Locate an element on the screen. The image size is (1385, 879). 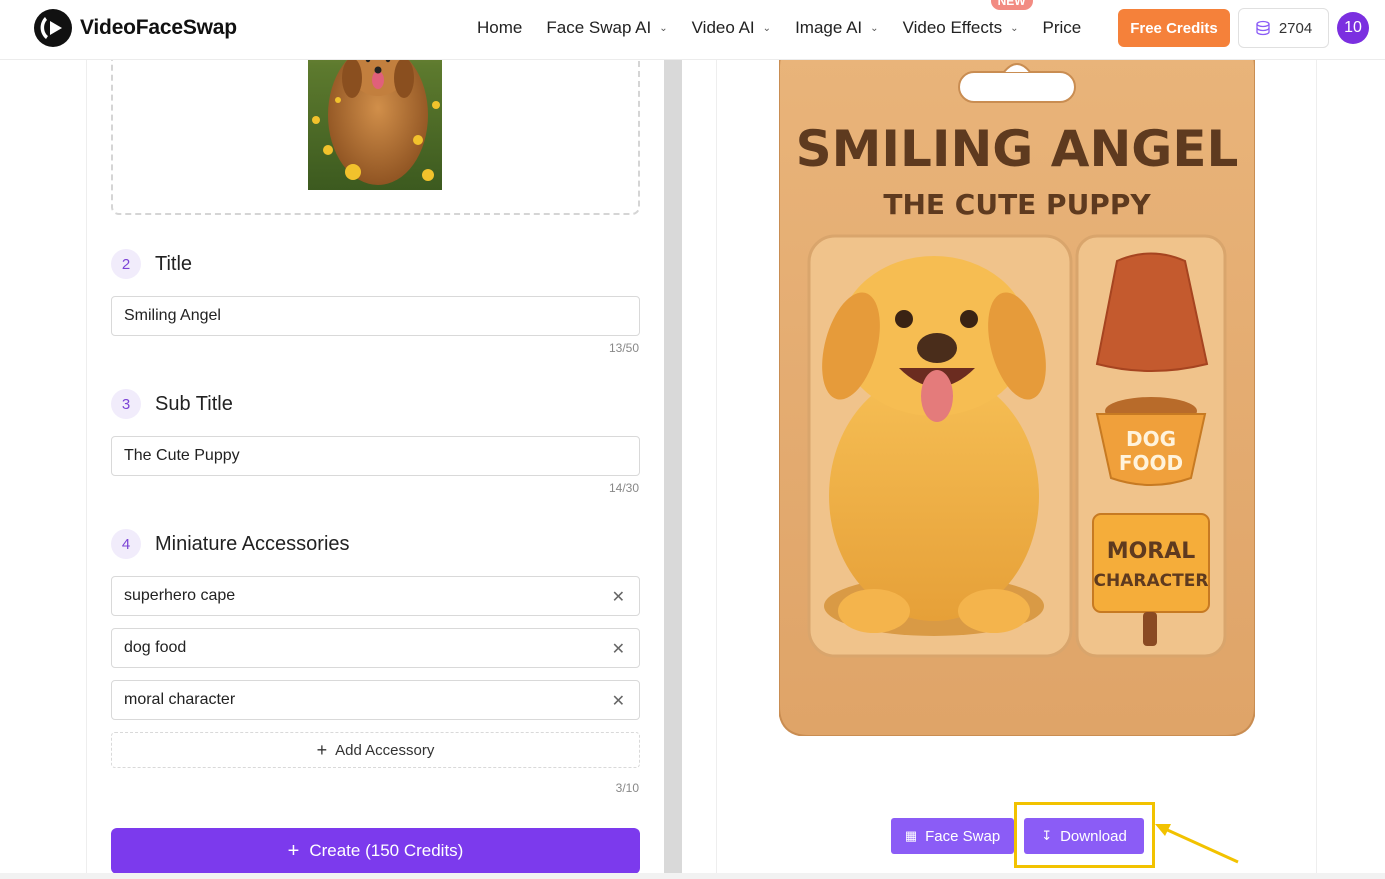
credits-balance: 2704 is located at coordinates (1283, 28).